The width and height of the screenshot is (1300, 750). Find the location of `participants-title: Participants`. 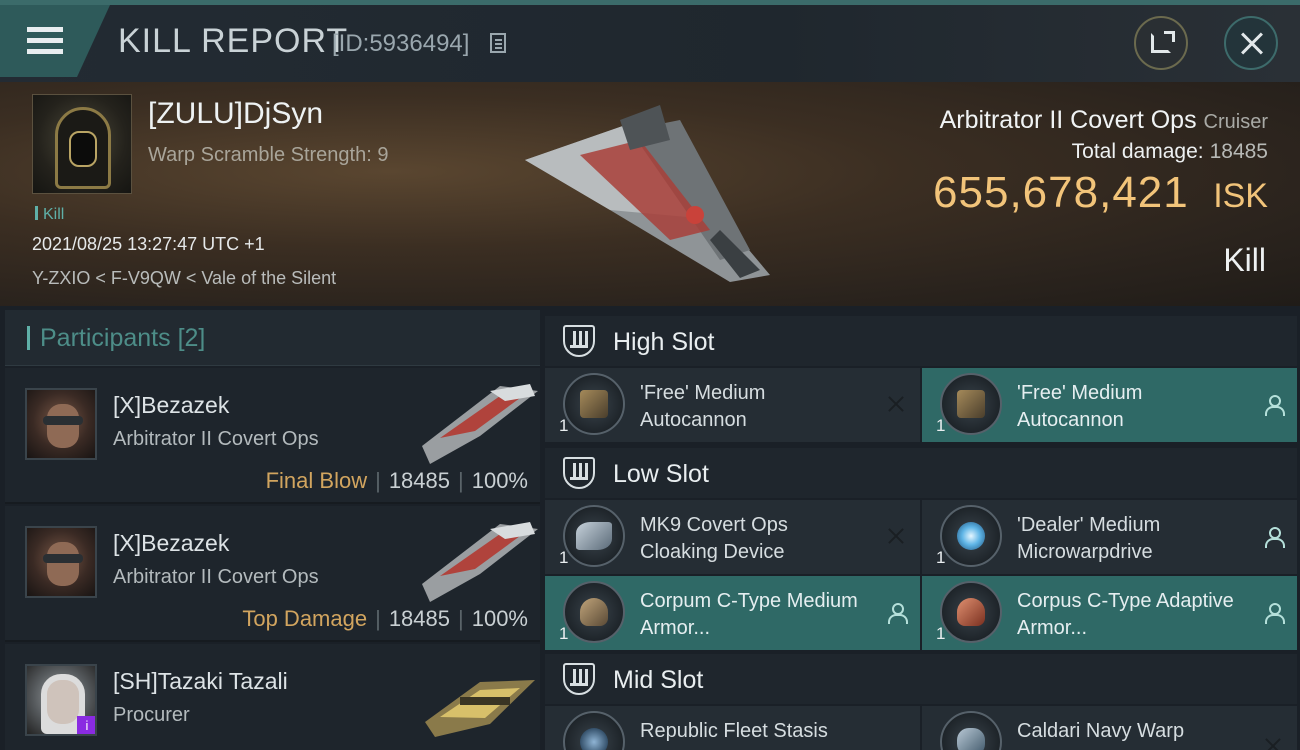

participants-title: Participants is located at coordinates (105, 338).